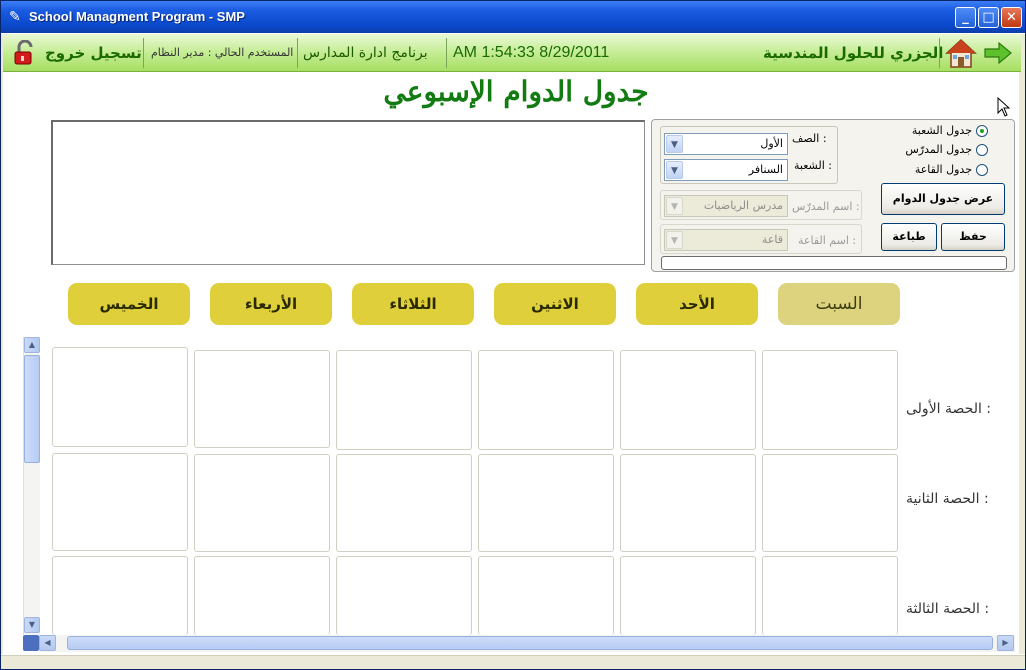 Image resolution: width=1026 pixels, height=670 pixels. I want to click on logout-link: تسجيل خروج, so click(93, 53).